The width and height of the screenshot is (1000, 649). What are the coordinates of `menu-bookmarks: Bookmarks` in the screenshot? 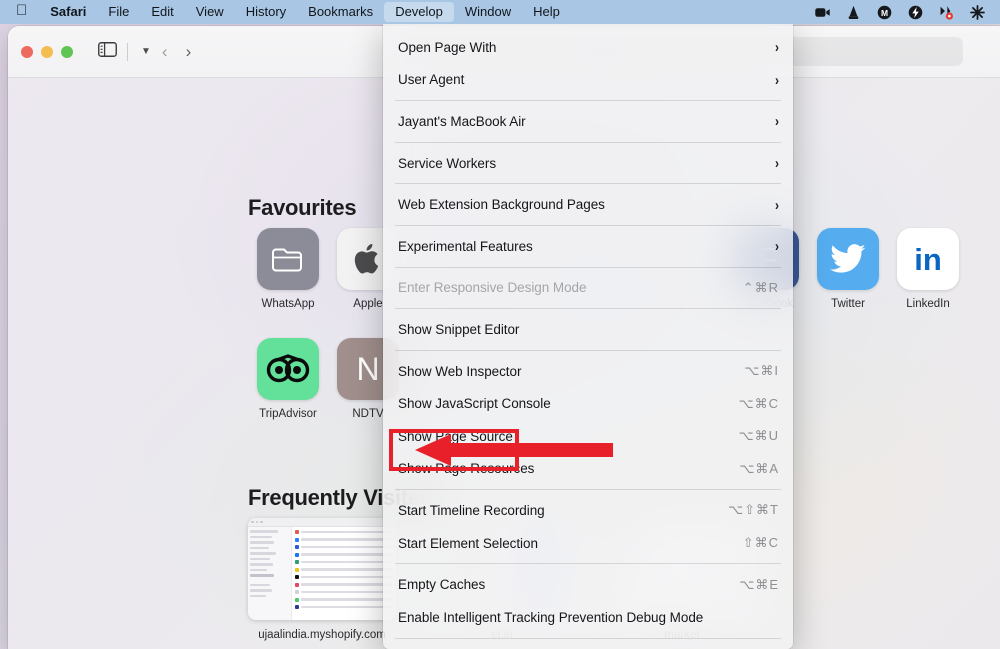 It's located at (340, 12).